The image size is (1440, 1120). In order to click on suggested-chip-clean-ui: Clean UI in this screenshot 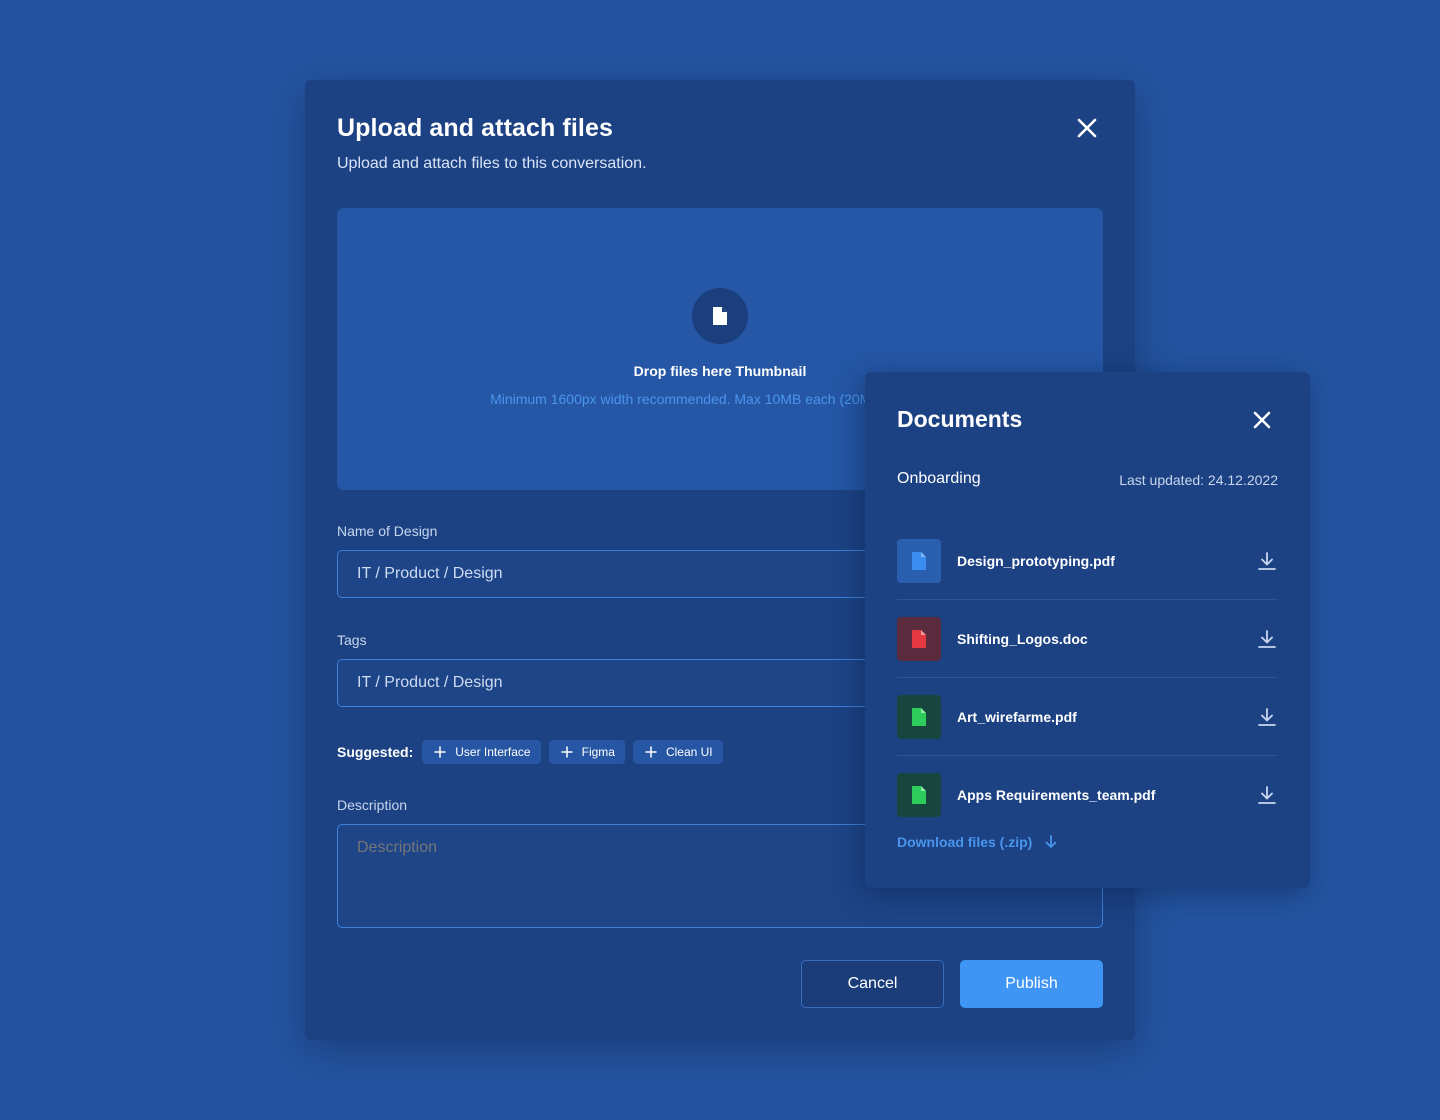, I will do `click(677, 752)`.